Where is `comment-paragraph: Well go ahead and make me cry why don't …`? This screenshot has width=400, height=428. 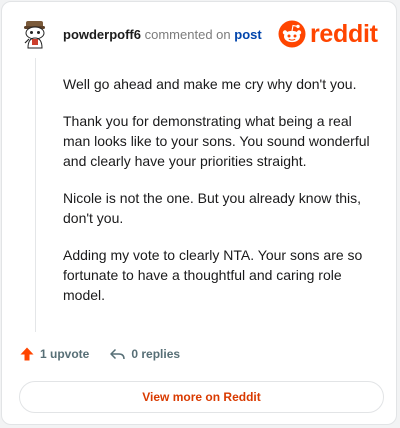
comment-paragraph: Well go ahead and make me cry why don't … is located at coordinates (210, 84).